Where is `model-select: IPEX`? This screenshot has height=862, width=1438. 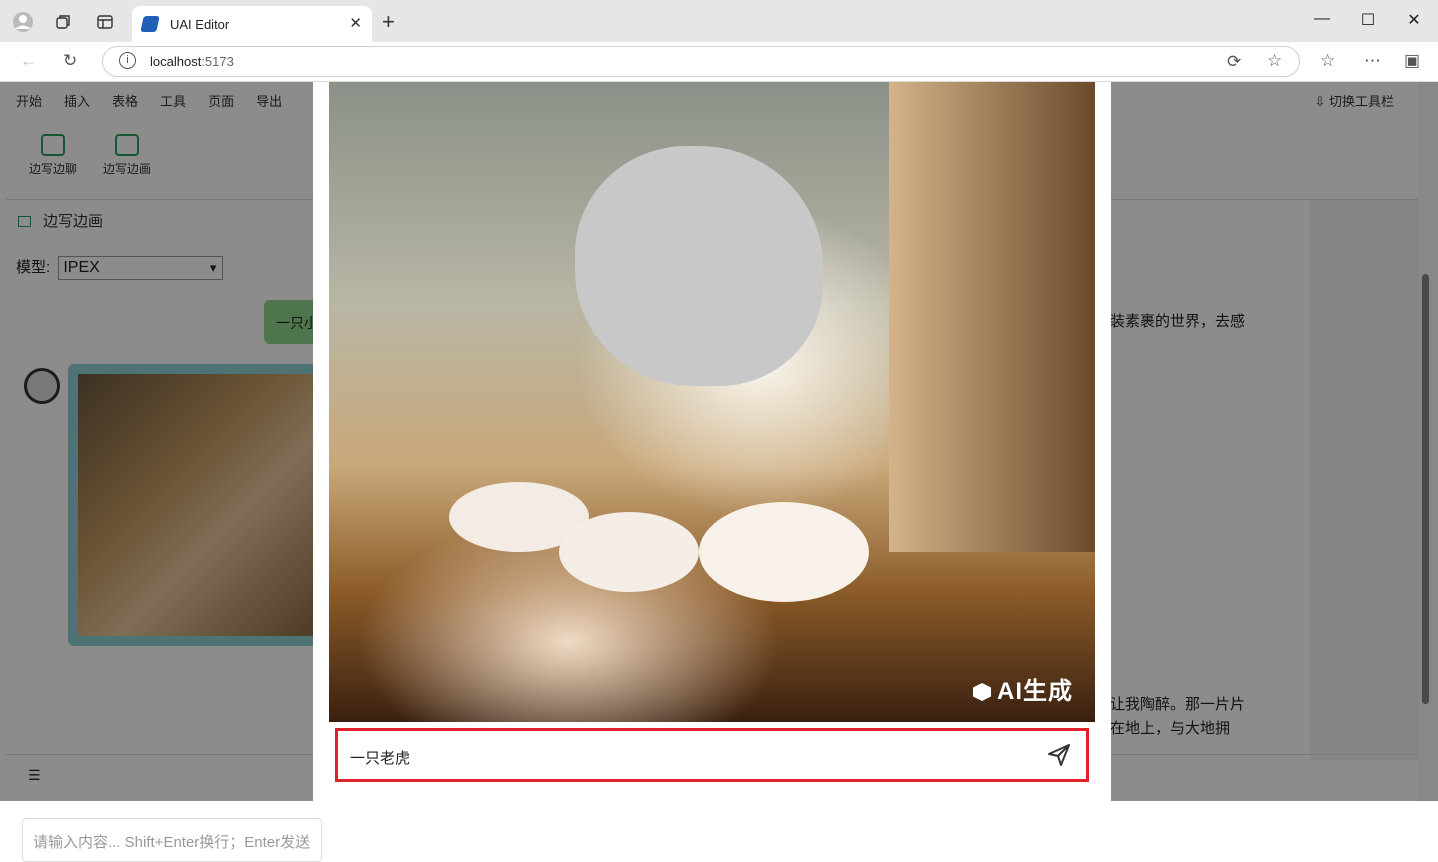 model-select: IPEX is located at coordinates (141, 268).